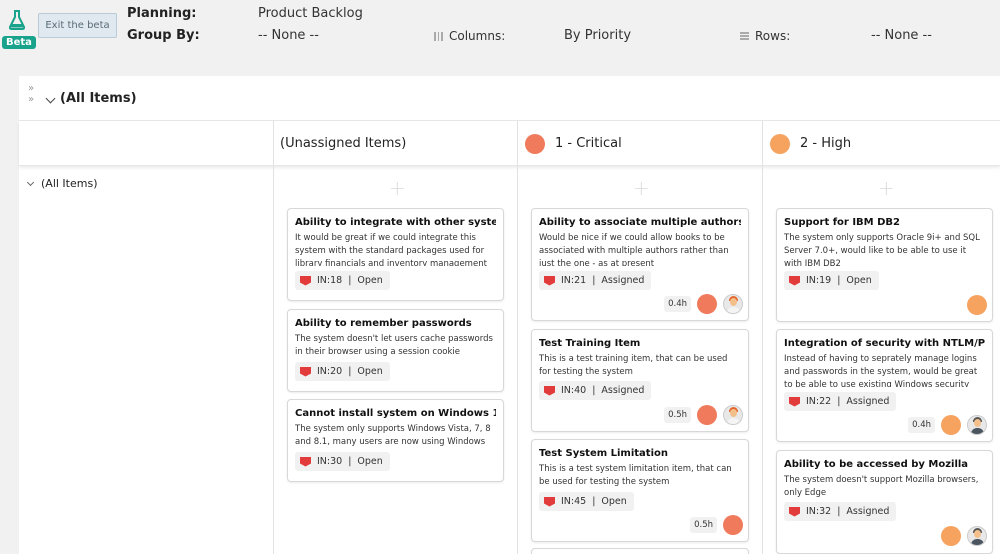 Image resolution: width=1000 pixels, height=554 pixels. Describe the element at coordinates (765, 36) in the screenshot. I see `rows-label: Rows:` at that location.